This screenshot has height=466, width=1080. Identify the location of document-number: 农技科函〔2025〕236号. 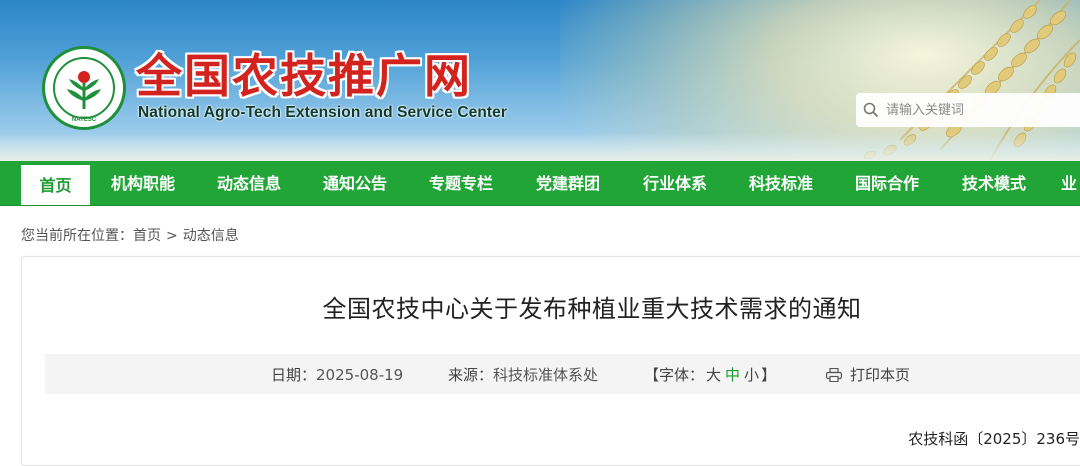
(994, 439).